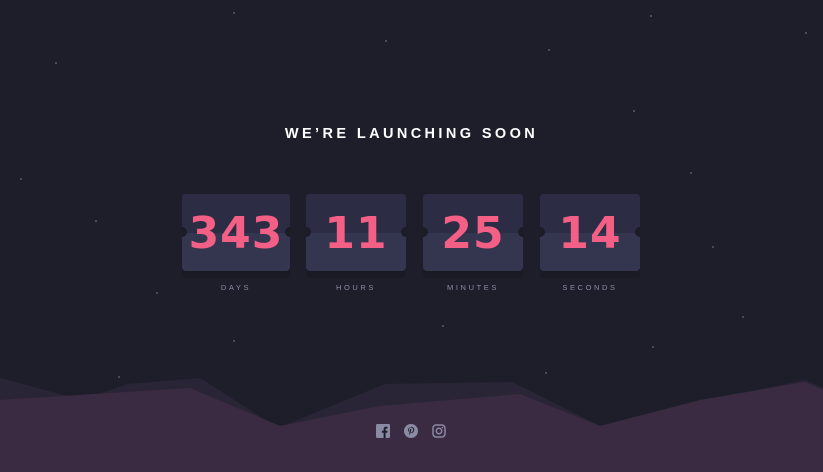  Describe the element at coordinates (356, 287) in the screenshot. I see `hours-label: HOURS` at that location.